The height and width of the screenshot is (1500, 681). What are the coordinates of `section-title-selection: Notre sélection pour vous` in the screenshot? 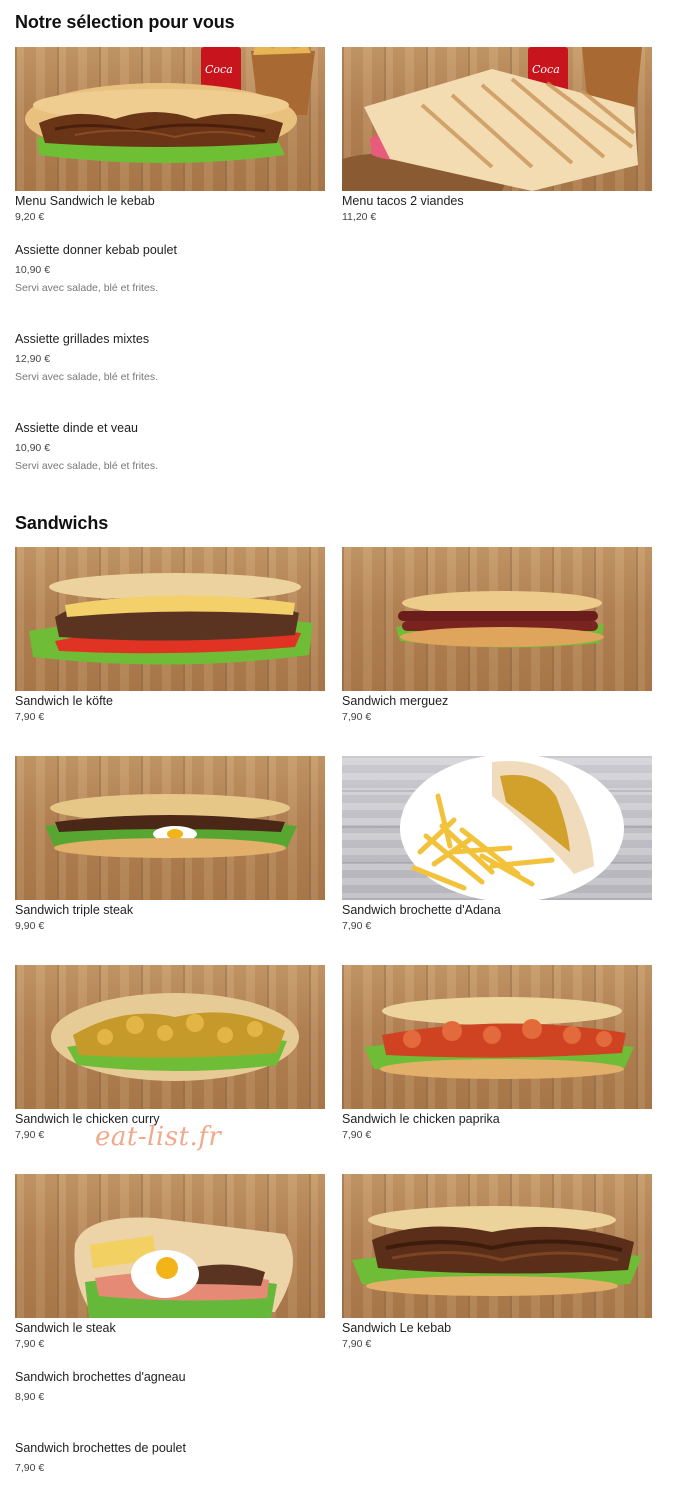 It's located at (125, 22).